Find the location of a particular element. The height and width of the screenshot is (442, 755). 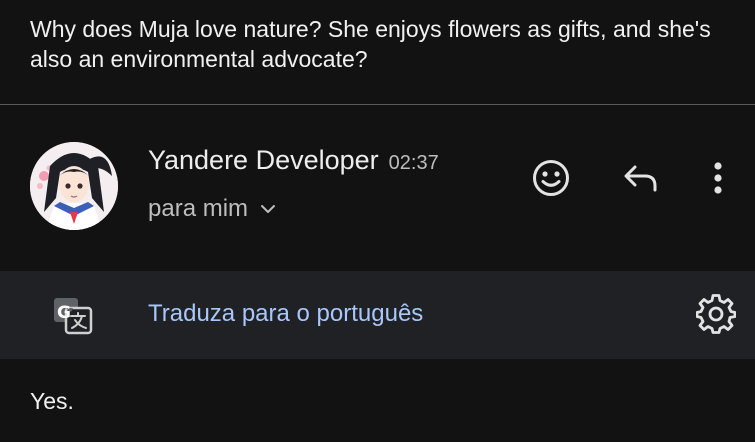

reply-arrow-icon is located at coordinates (641, 180).